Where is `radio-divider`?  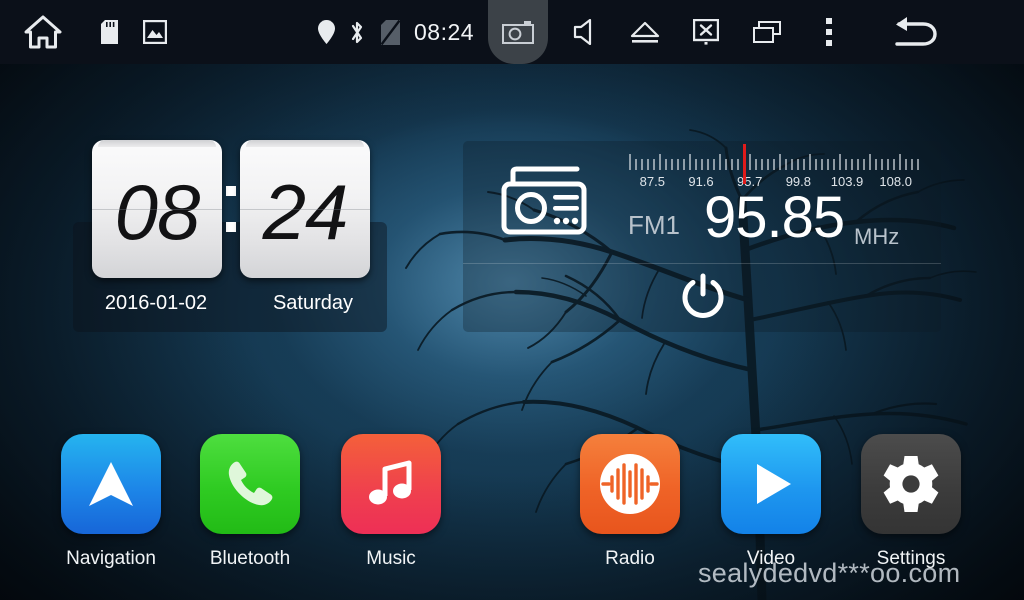
radio-divider is located at coordinates (702, 263).